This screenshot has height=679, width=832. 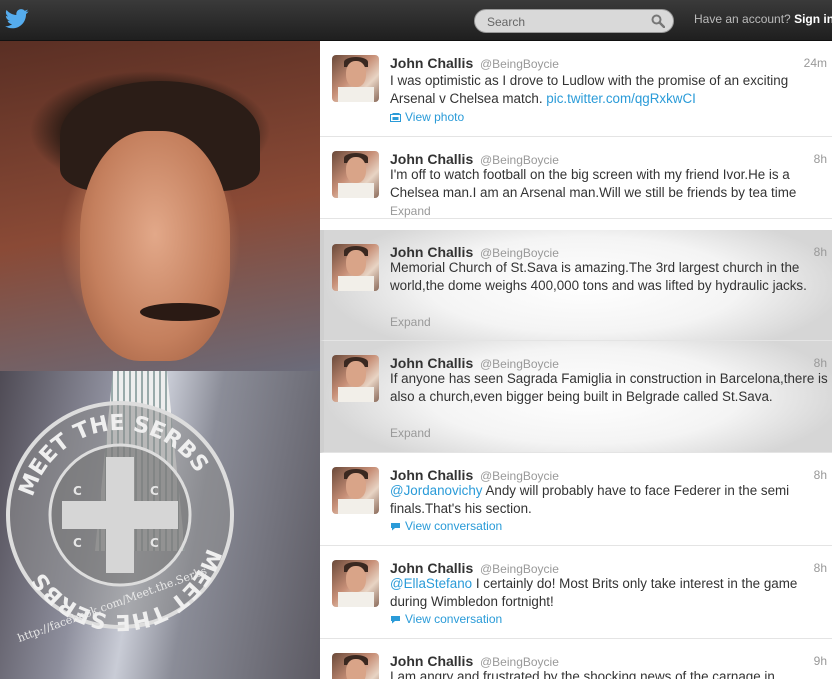 I want to click on account-prompt: Have an account? Sign in, so click(x=763, y=19).